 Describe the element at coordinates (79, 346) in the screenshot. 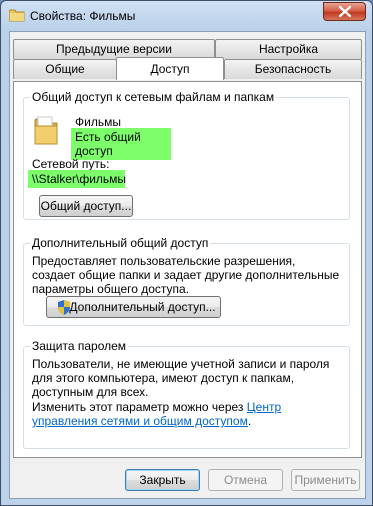

I see `password-protection-group-title: Защита паролем` at that location.